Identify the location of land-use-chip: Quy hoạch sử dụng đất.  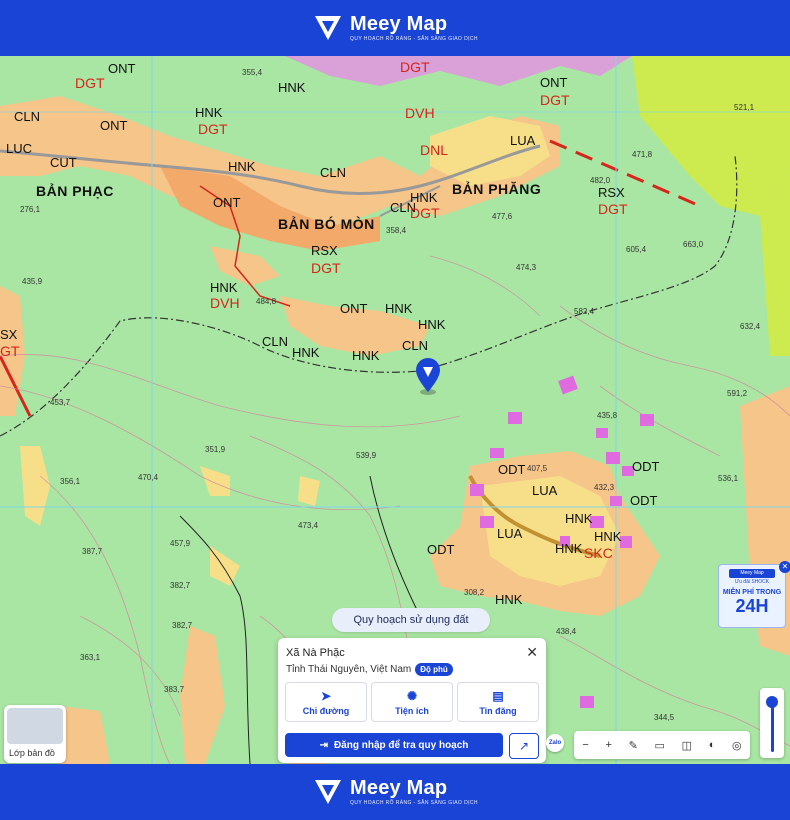
(411, 620).